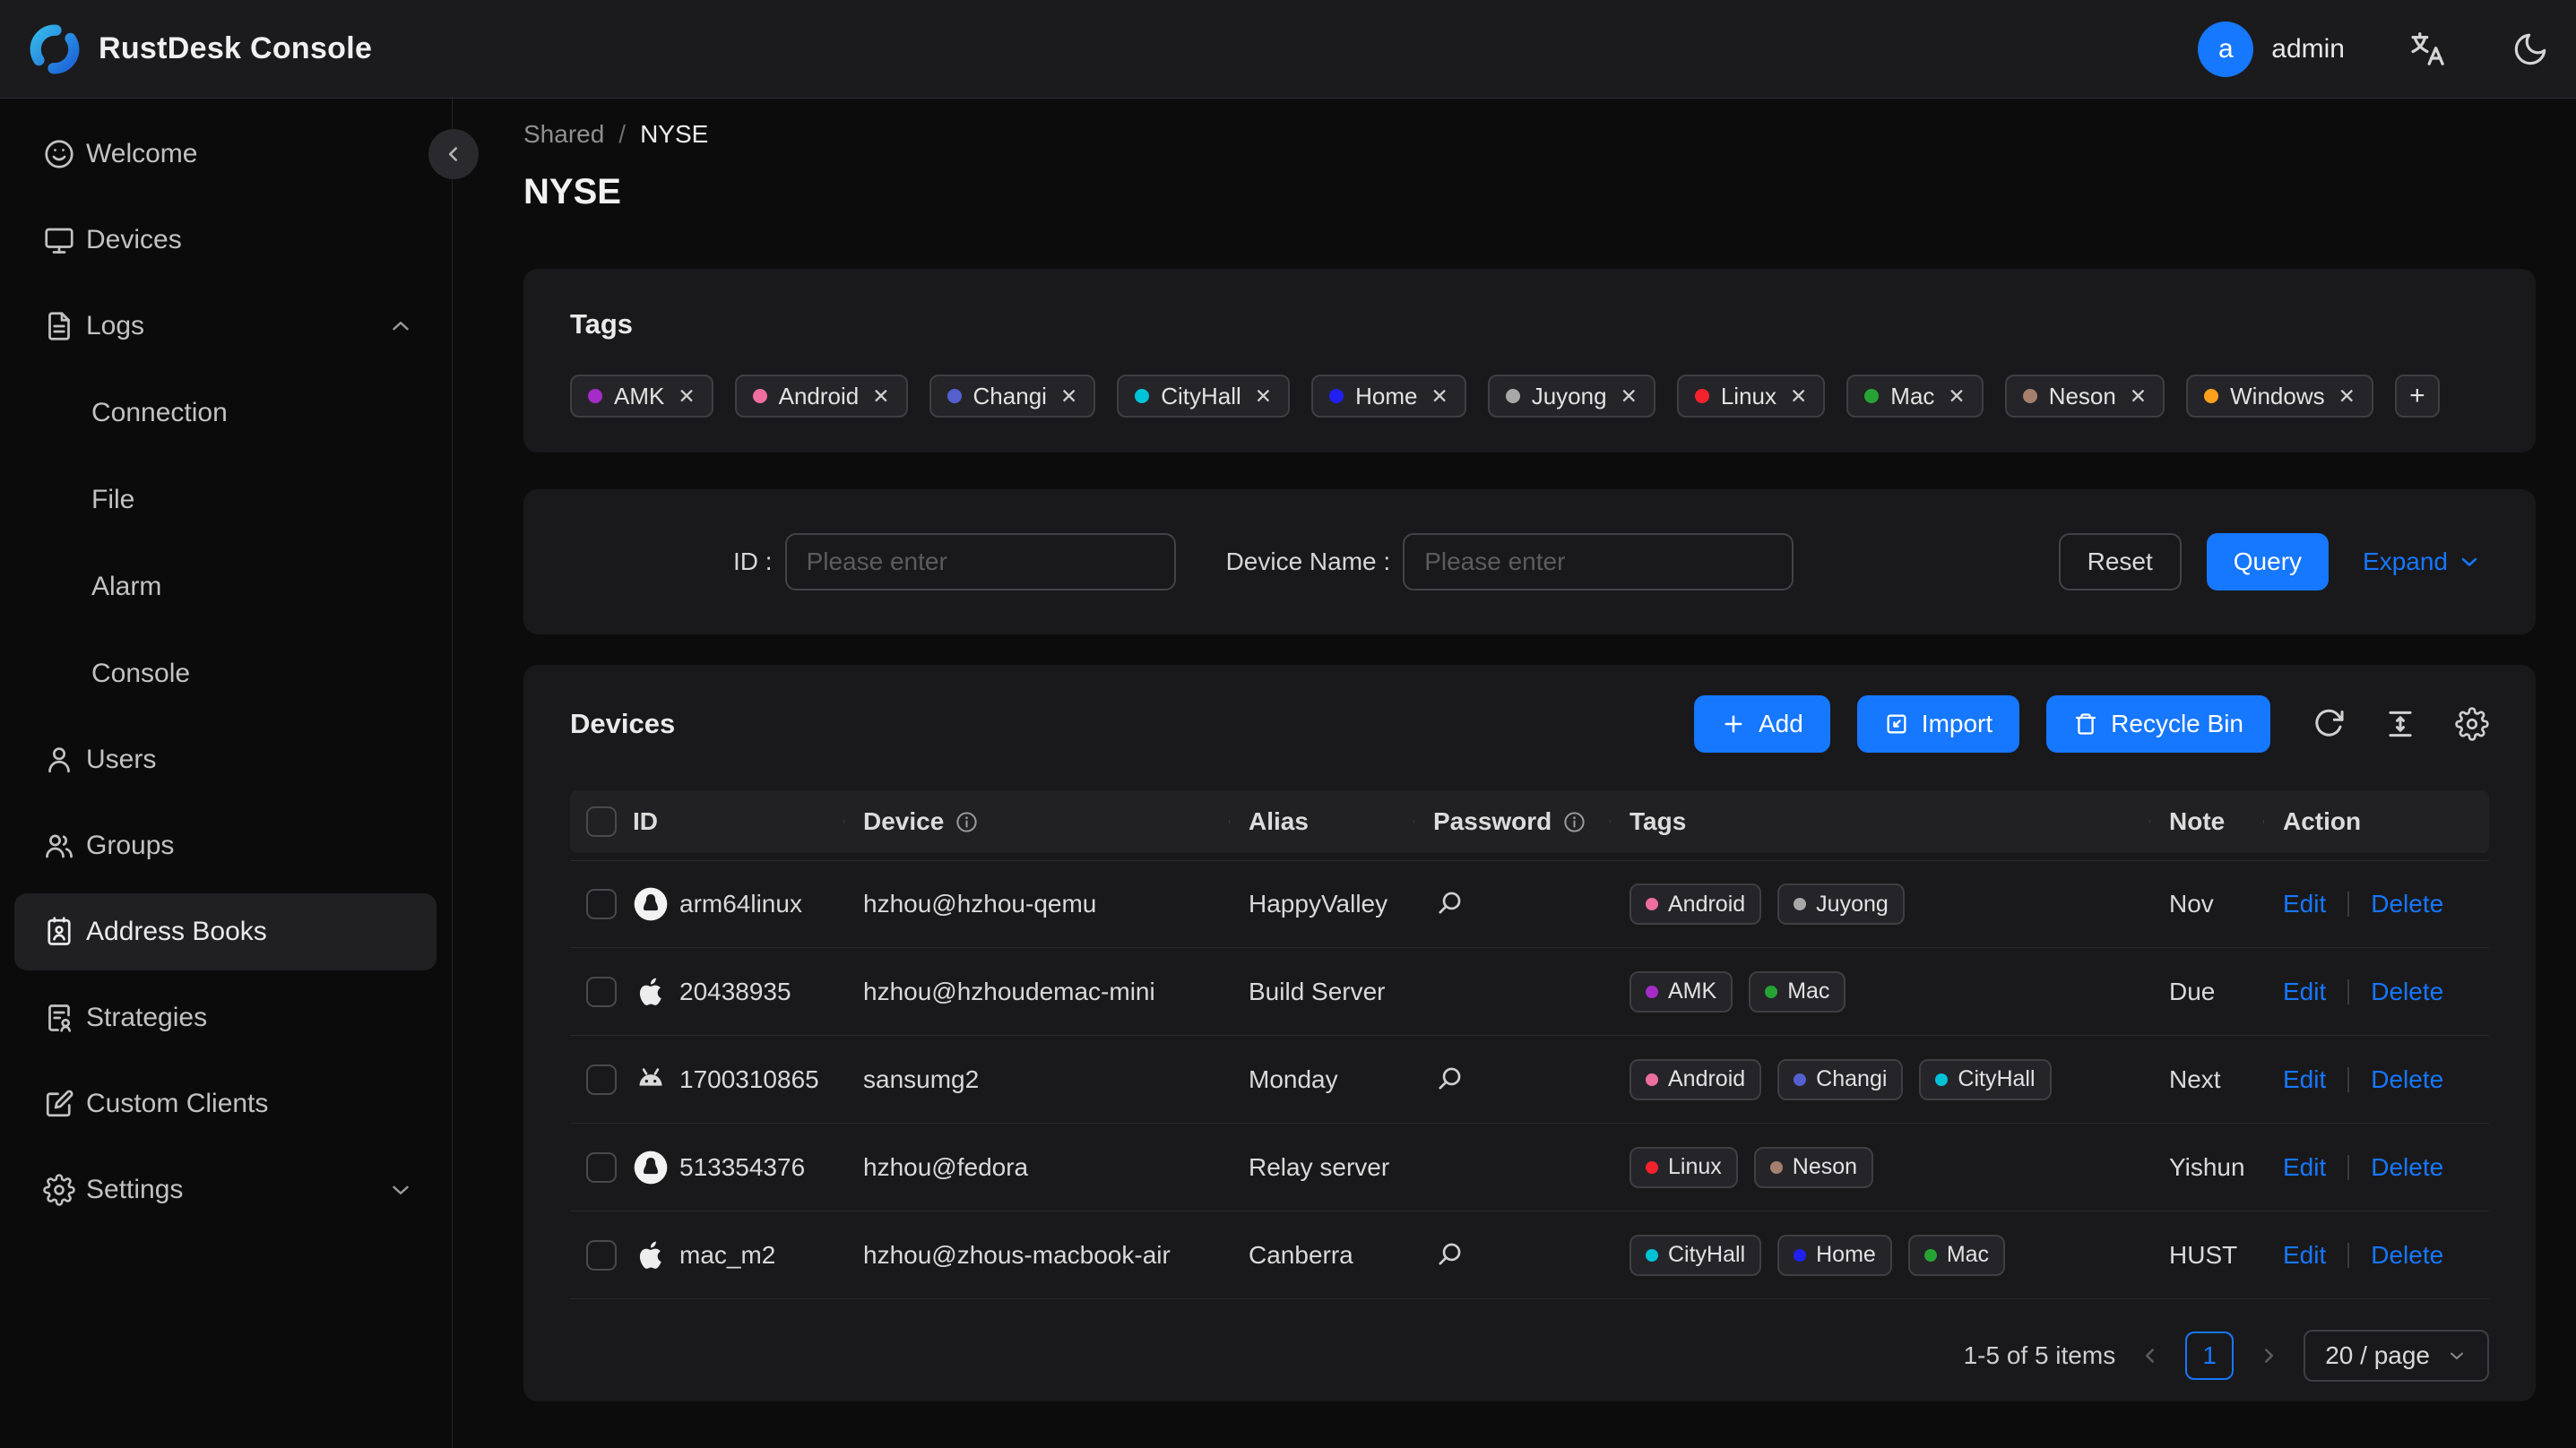  I want to click on sidebar-collapse-button, so click(453, 154).